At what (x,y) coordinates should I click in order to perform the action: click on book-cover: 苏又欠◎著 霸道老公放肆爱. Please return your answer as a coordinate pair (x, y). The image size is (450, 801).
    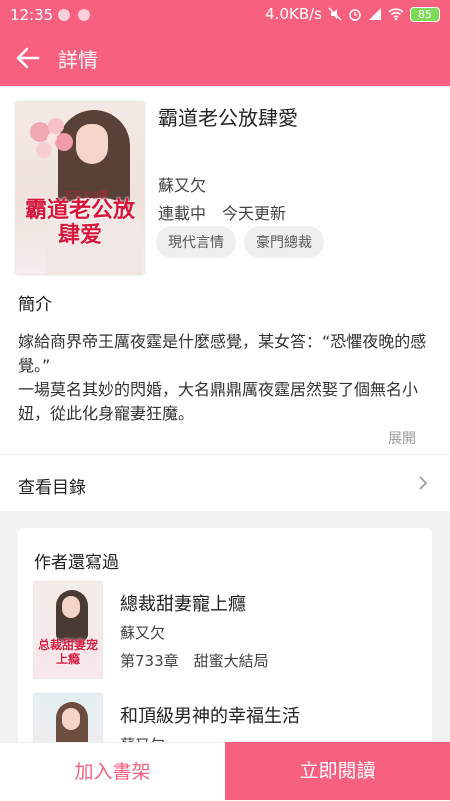
    Looking at the image, I should click on (80, 188).